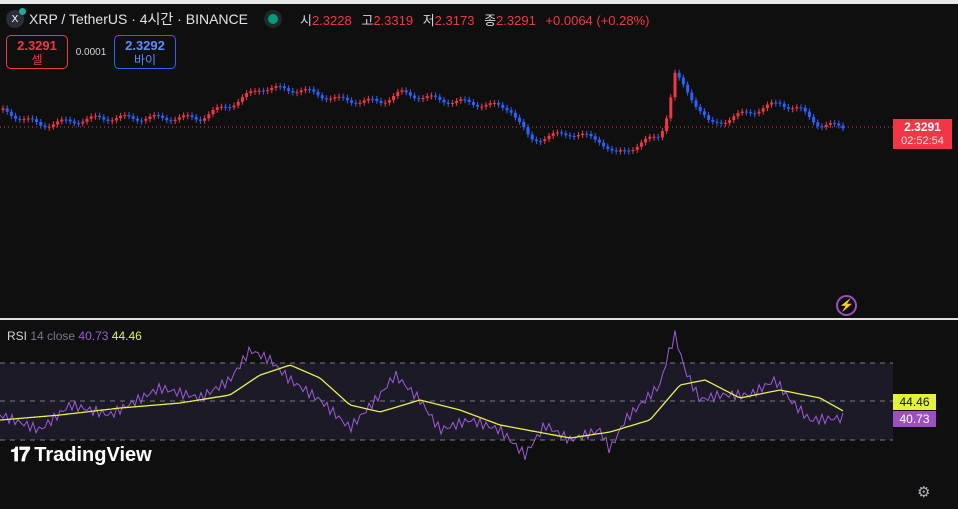 Image resolution: width=958 pixels, height=509 pixels. Describe the element at coordinates (490, 20) in the screenshot. I see `close-label: 종` at that location.